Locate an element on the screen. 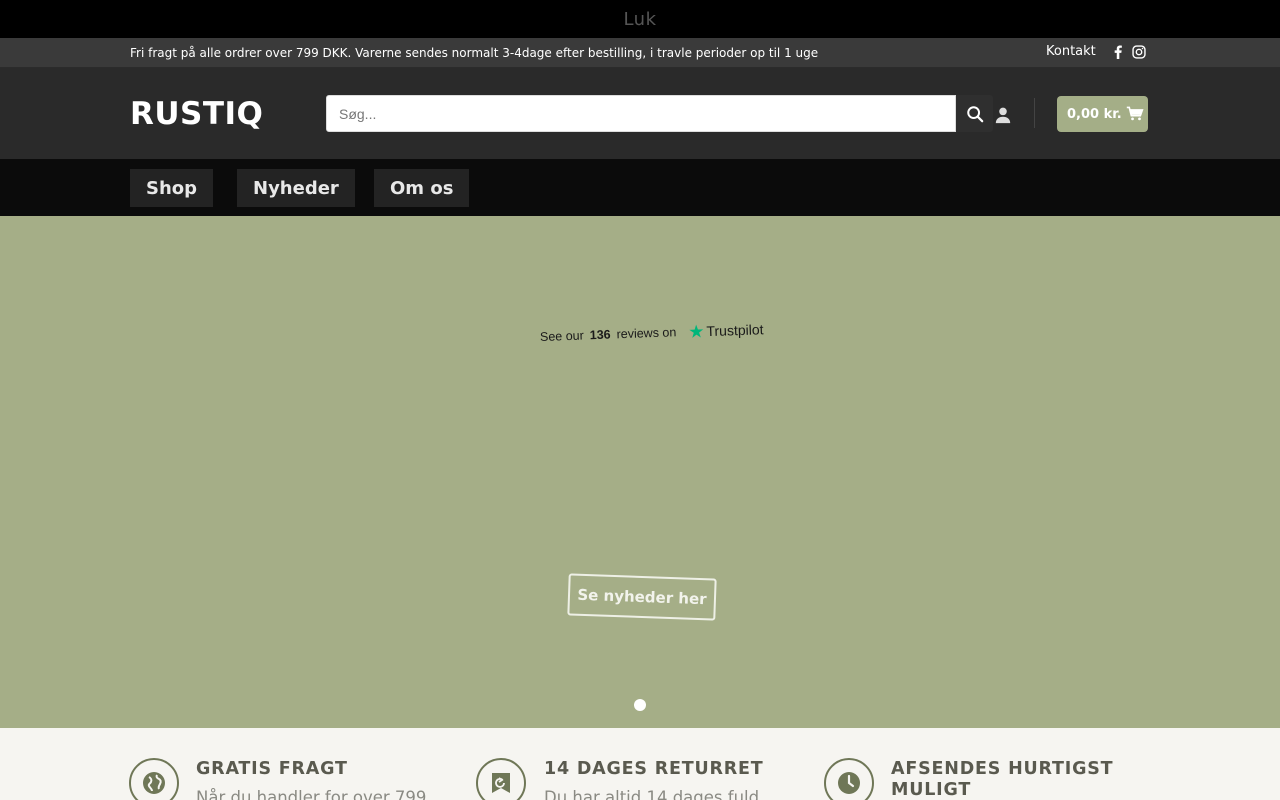  trustpilot-brand: Trustpilot is located at coordinates (735, 330).